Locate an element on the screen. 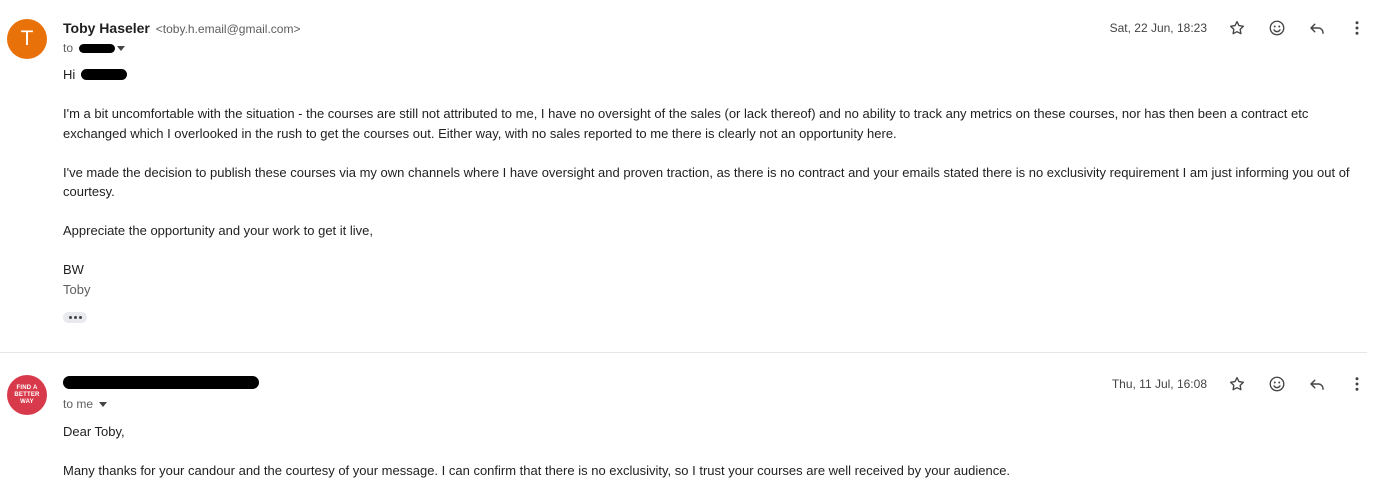 This screenshot has width=1380, height=488. message-date: Thu, 11 Jul, 16:08 is located at coordinates (1159, 384).